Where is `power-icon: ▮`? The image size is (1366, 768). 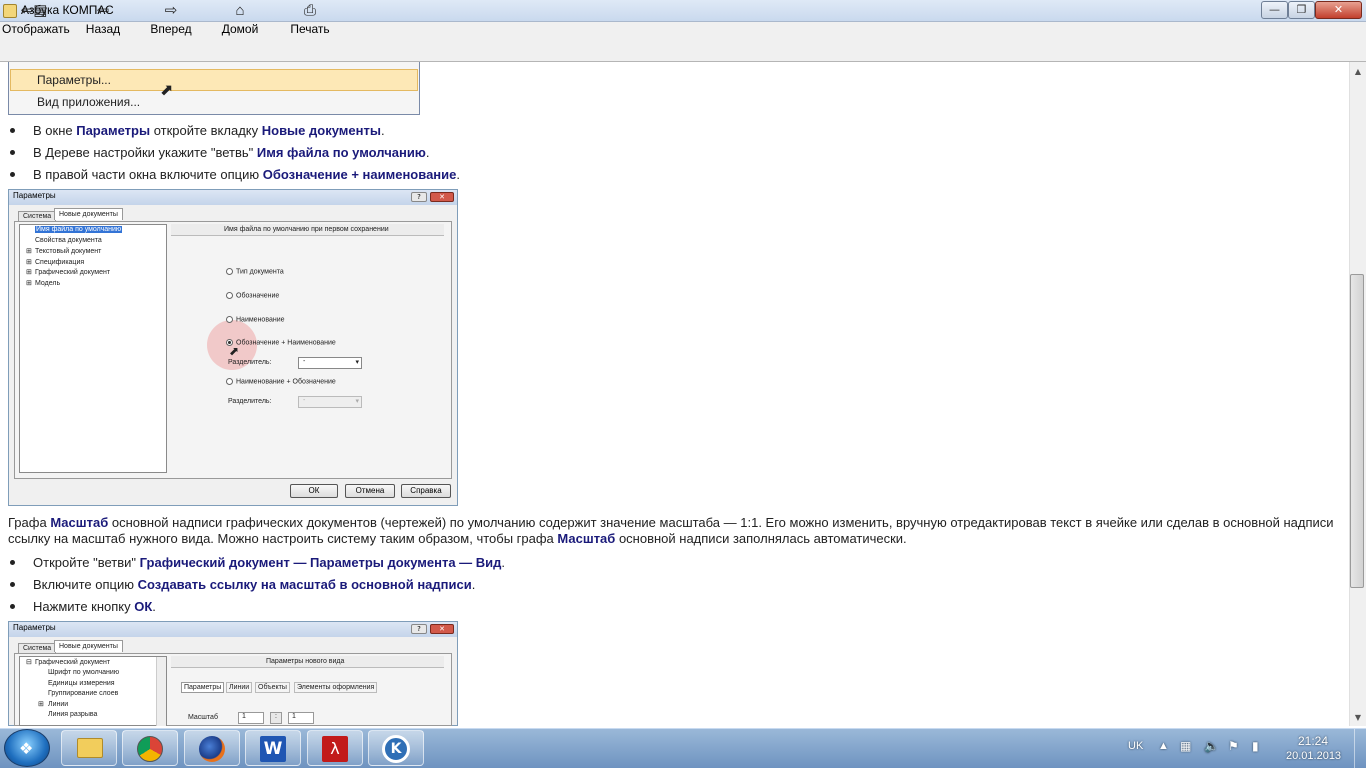
power-icon: ▮ is located at coordinates (1255, 746).